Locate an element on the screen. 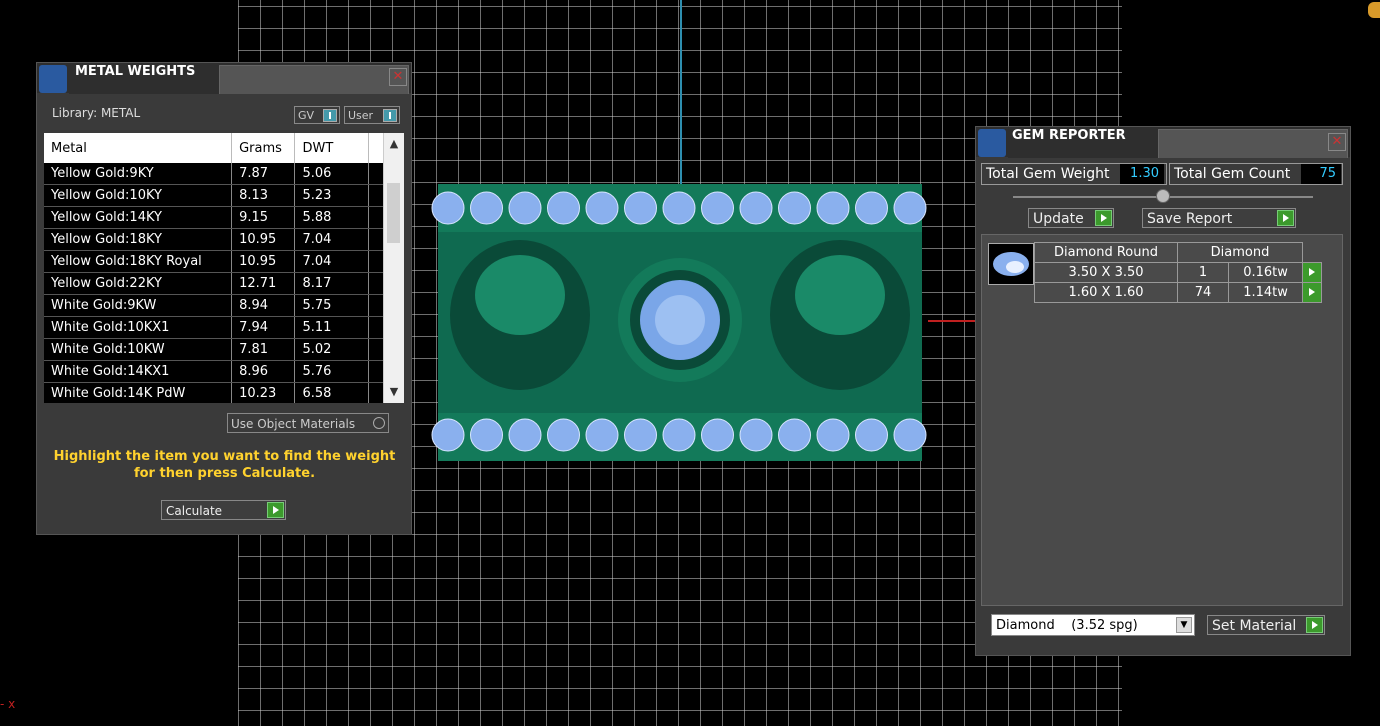 The width and height of the screenshot is (1380, 726). metal-grams: 8.13 is located at coordinates (263, 195).